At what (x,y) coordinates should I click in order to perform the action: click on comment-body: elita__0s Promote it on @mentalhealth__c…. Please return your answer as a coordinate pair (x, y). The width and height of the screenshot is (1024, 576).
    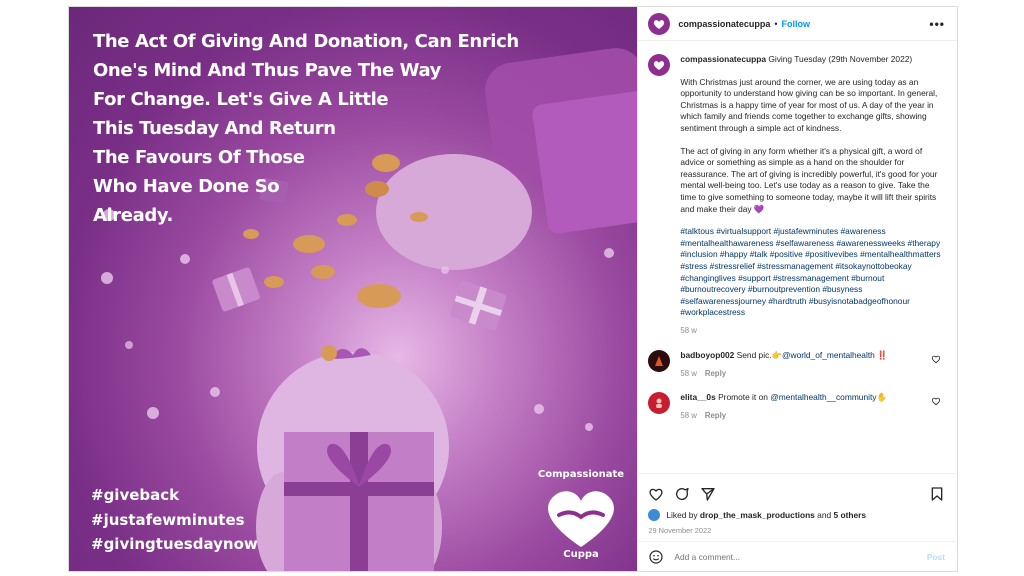
    Looking at the image, I should click on (805, 406).